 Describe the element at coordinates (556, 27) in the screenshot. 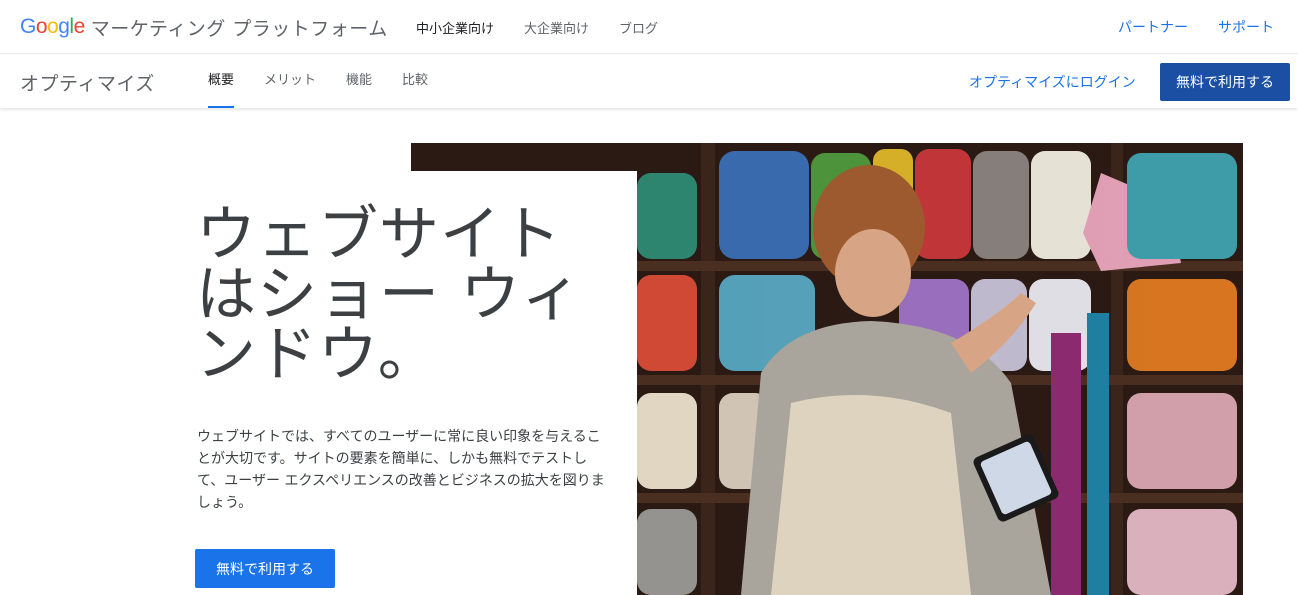

I see `top-nav-enterprise: 大企業向け` at that location.